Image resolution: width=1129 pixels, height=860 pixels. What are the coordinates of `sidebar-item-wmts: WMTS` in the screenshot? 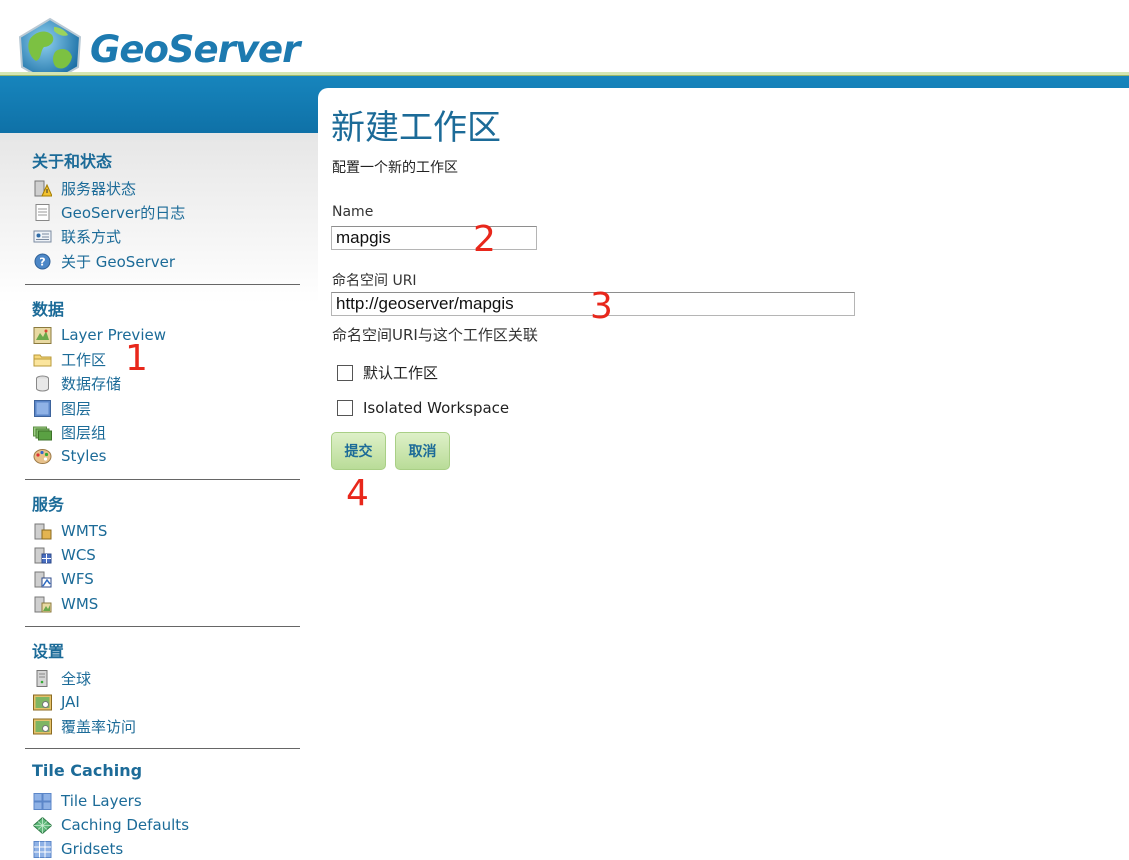 It's located at (70, 531).